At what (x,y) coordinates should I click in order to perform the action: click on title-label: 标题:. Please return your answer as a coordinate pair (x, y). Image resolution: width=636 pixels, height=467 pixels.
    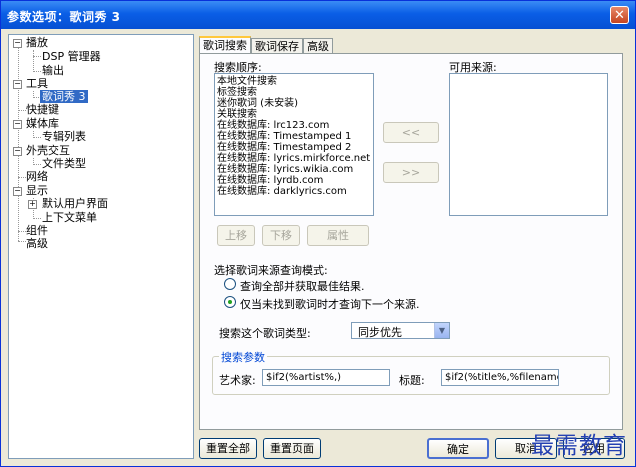
    Looking at the image, I should click on (412, 380).